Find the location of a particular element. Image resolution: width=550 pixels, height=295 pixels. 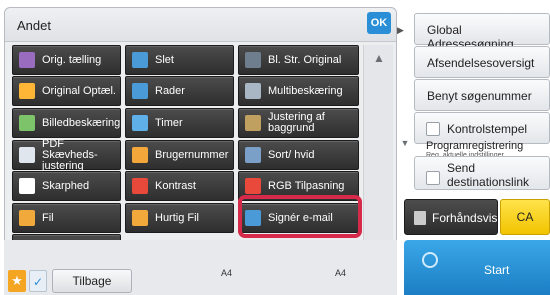

popup-header: Andet OK is located at coordinates (200, 25).